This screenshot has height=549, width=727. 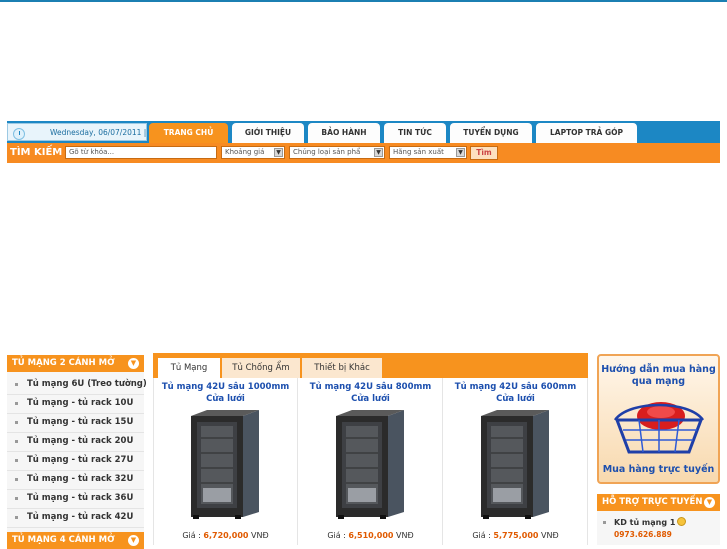 I want to click on support-phone: 0973.626.889, so click(x=643, y=534).